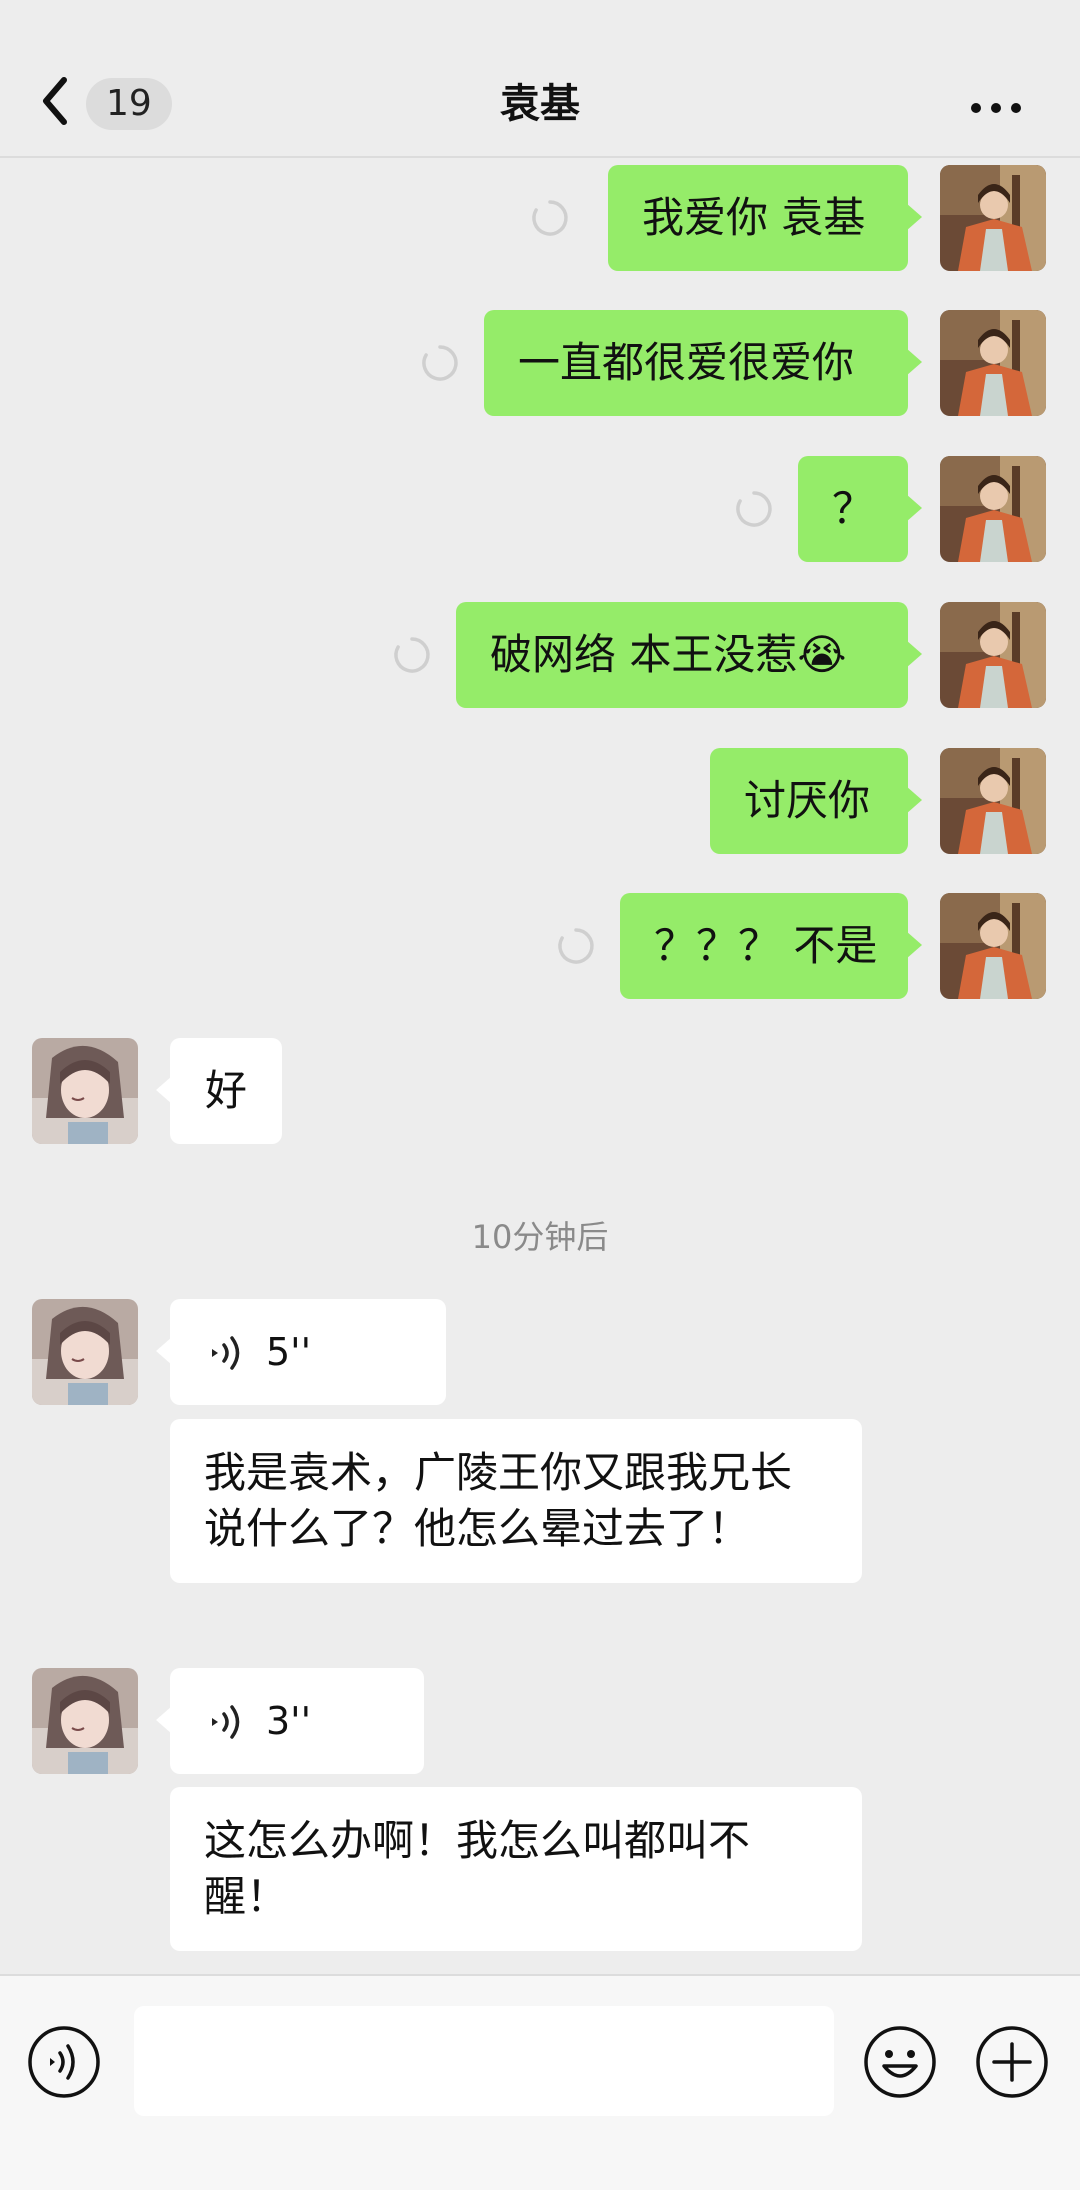 This screenshot has width=1080, height=2190. Describe the element at coordinates (540, 104) in the screenshot. I see `chat-title: 袁基` at that location.